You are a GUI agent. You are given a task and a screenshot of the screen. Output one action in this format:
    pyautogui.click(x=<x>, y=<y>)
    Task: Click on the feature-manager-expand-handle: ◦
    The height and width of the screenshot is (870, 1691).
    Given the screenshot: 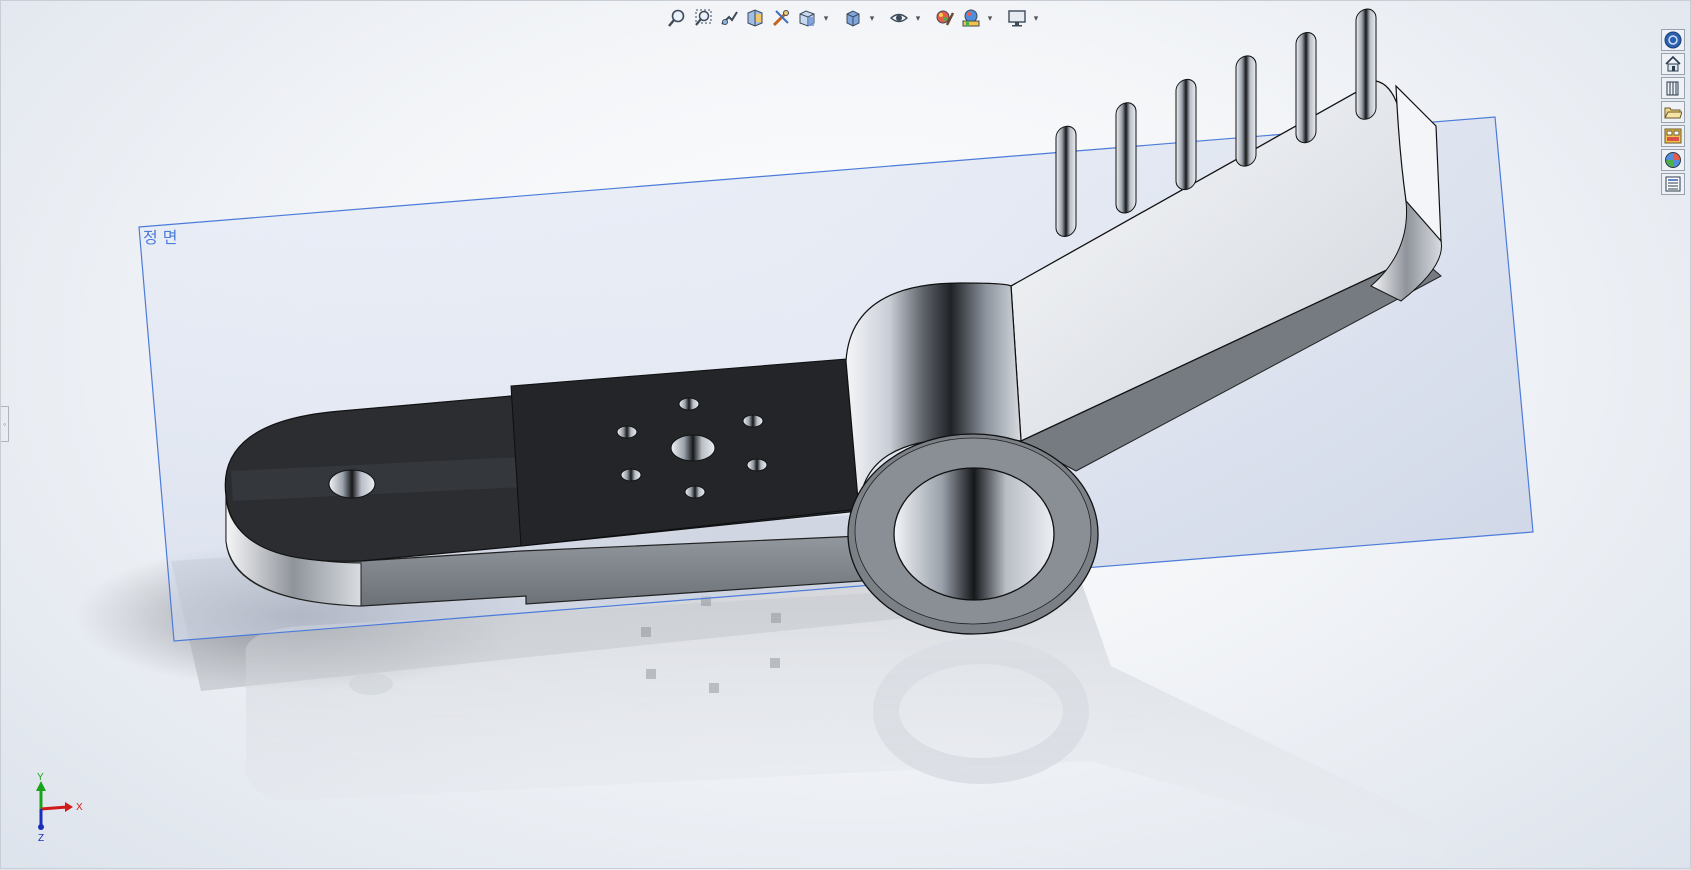 What is the action you would take?
    pyautogui.click(x=5, y=424)
    